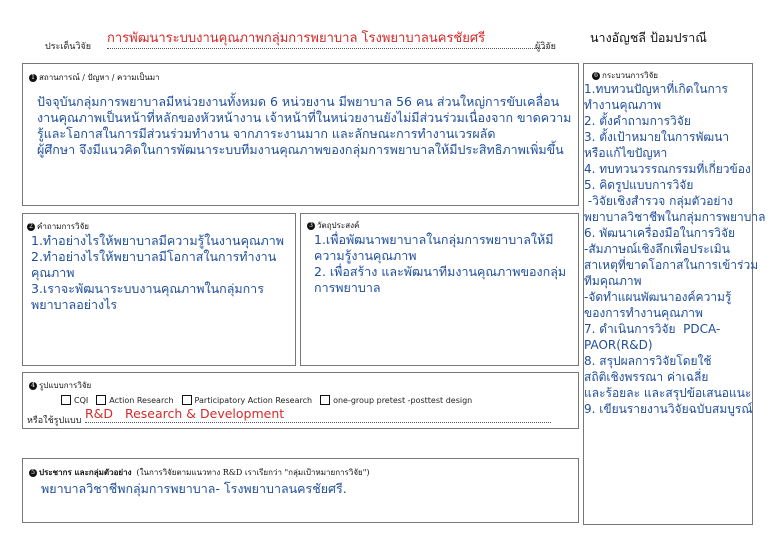  I want to click on text-line: และร้อยละ และสรุปข้อเสนอแนะ, so click(668, 393).